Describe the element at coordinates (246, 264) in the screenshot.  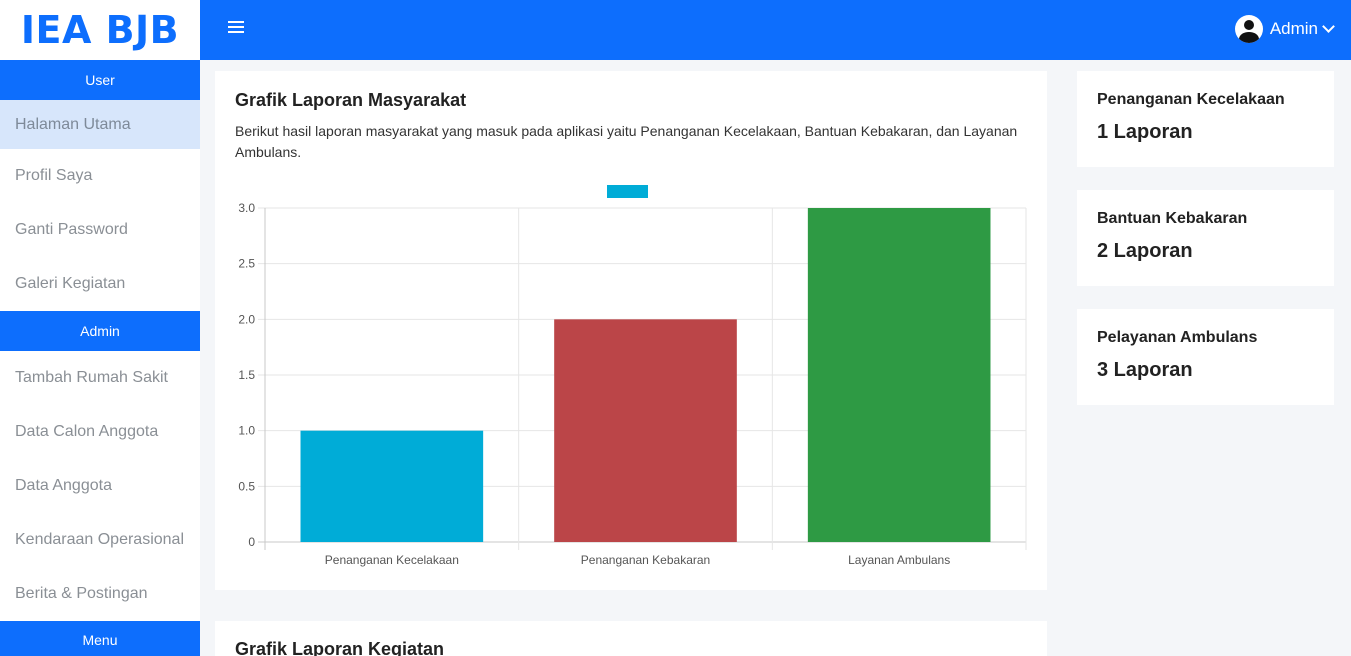
I see `y-tick-label: 2.5` at that location.